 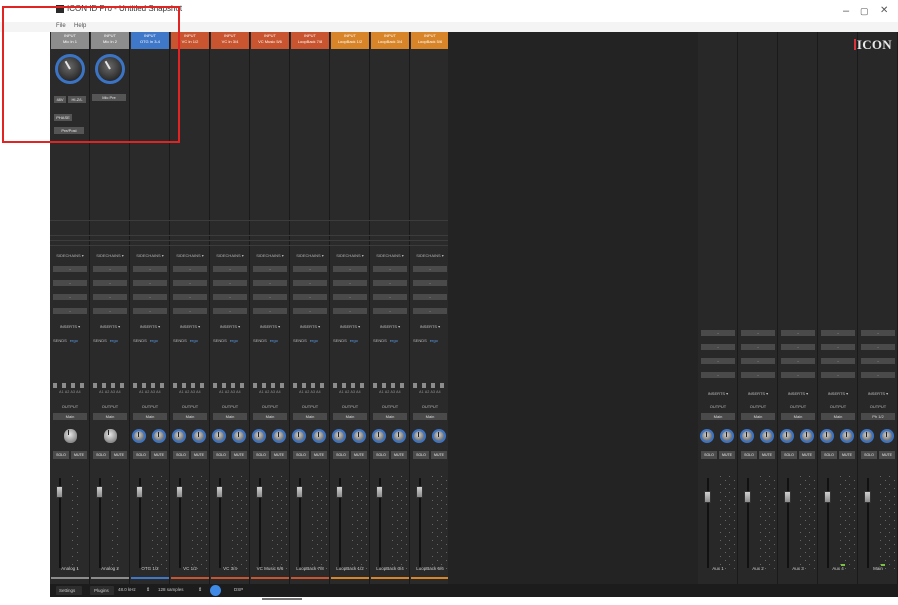 I want to click on phase-select: Pre/Post, so click(x=69, y=130).